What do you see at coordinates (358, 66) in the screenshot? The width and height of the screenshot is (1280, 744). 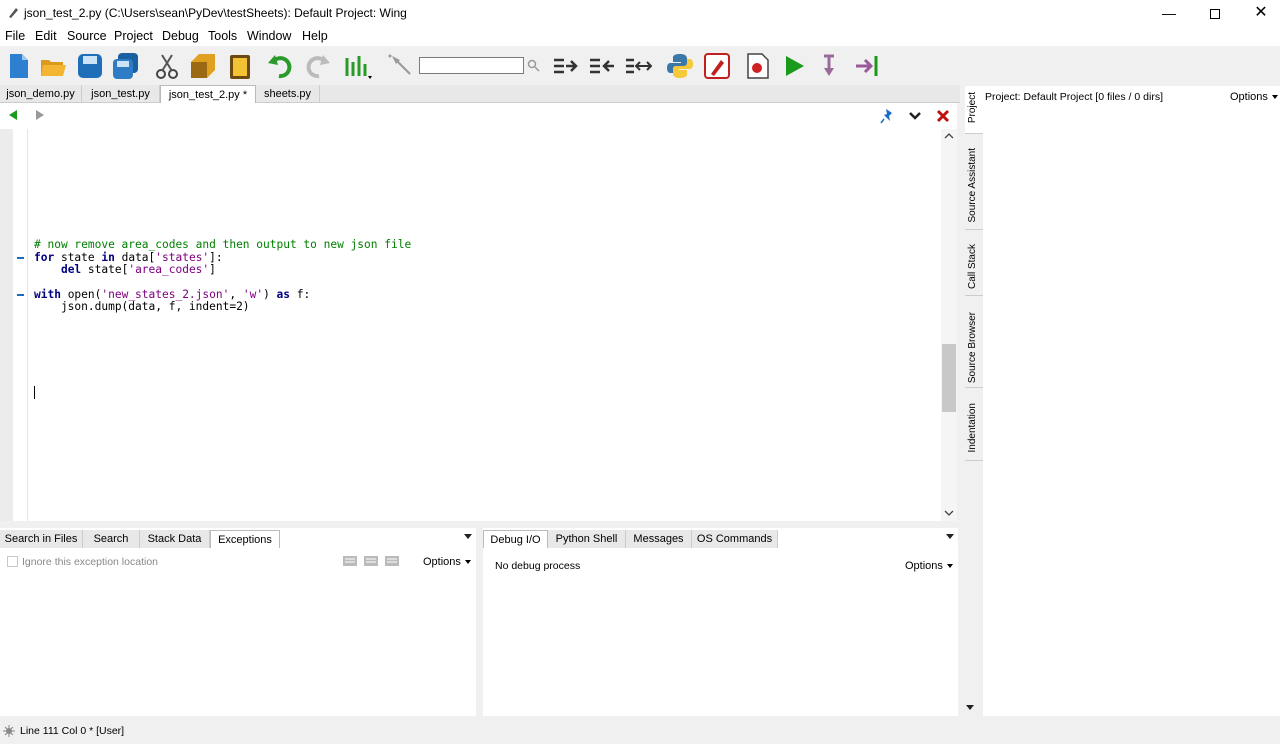 I see `indent-guide-icon` at bounding box center [358, 66].